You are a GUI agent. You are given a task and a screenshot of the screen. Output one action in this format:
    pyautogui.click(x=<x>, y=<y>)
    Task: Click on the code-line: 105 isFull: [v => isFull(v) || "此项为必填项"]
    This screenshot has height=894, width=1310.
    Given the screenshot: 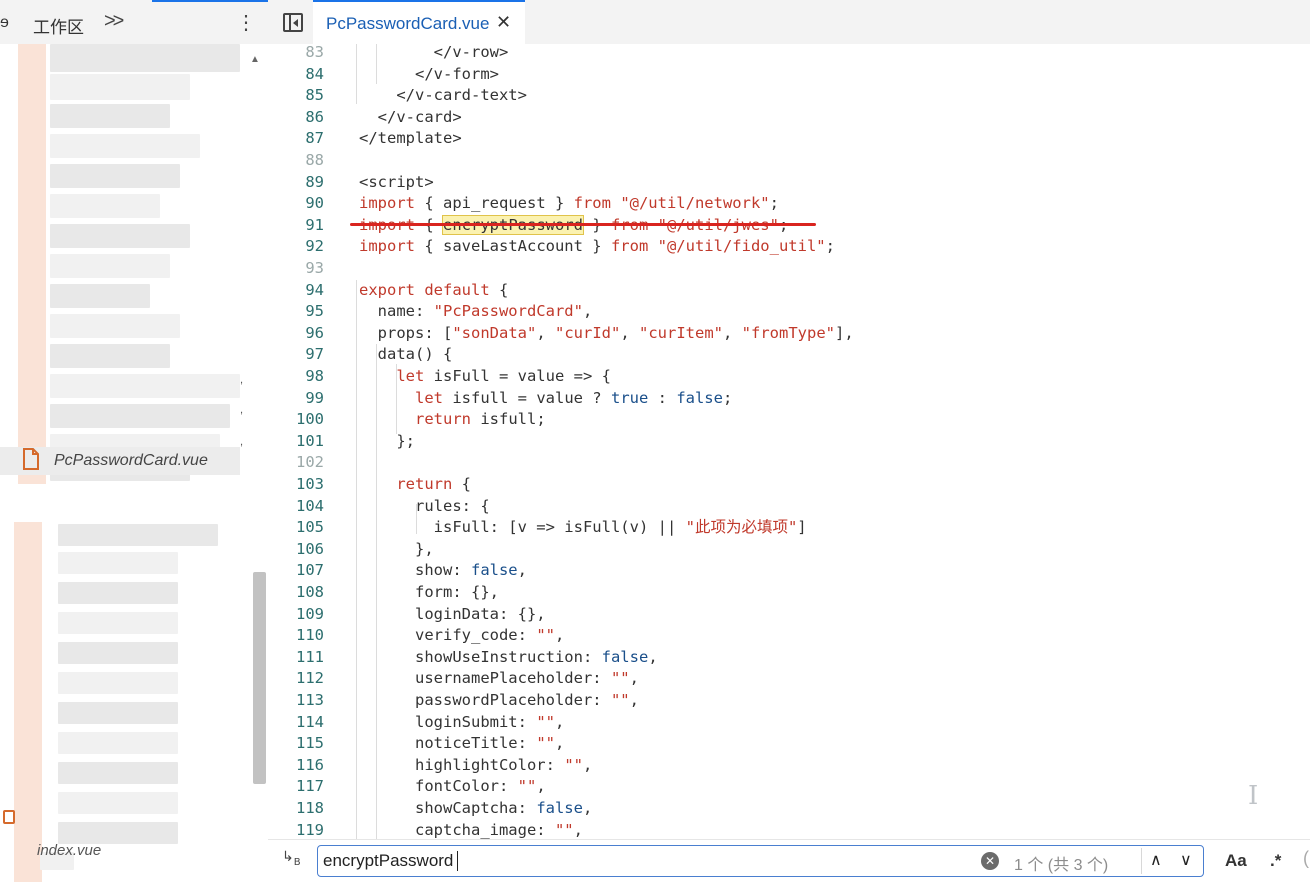 What is the action you would take?
    pyautogui.click(x=789, y=527)
    